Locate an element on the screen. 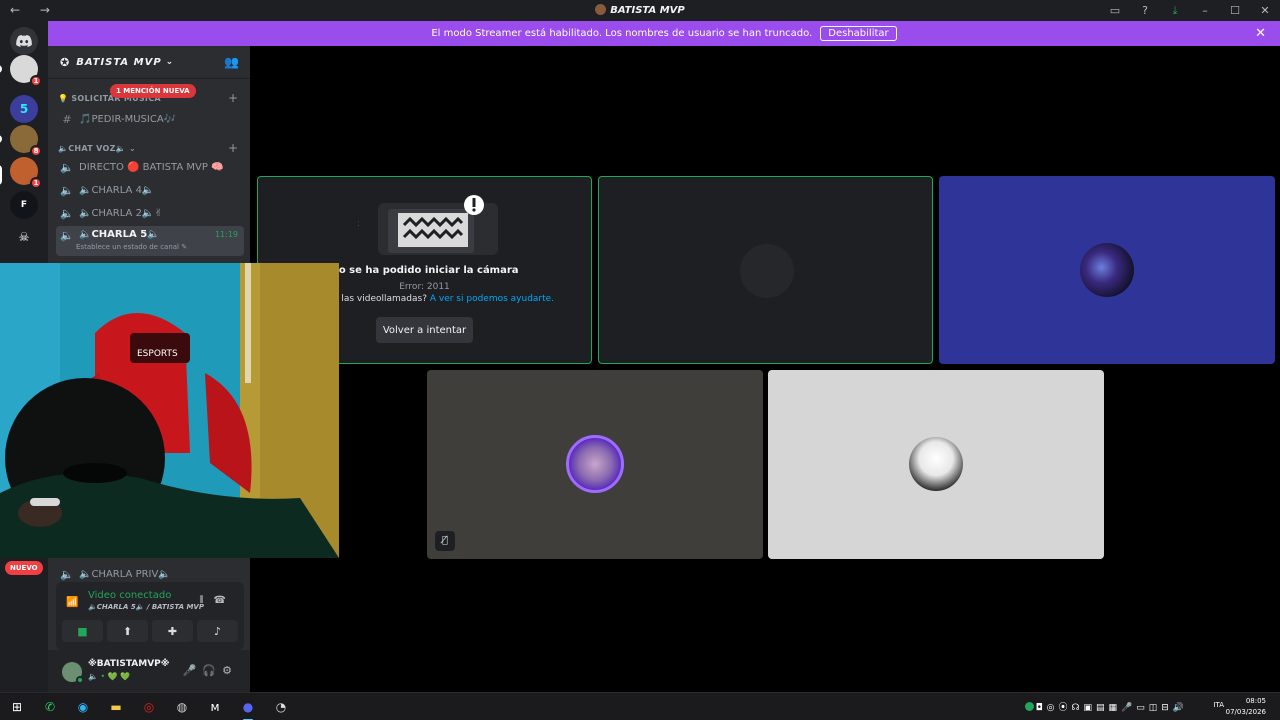 The width and height of the screenshot is (1280, 720). self-camera-preview: ESPORTS is located at coordinates (169, 410).